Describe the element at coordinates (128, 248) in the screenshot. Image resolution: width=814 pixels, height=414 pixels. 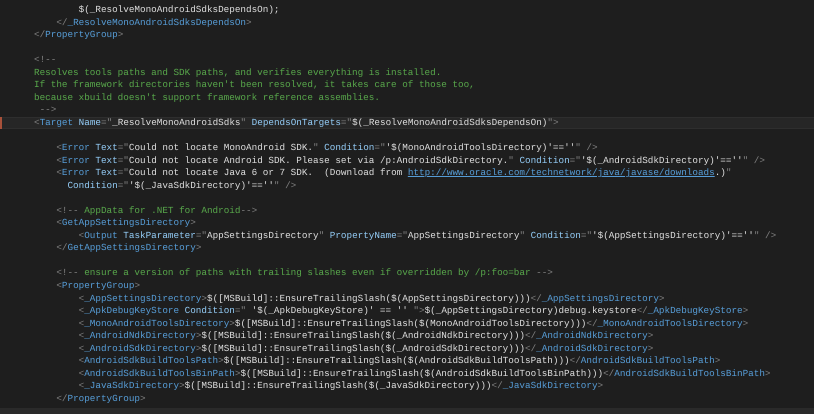
I see `code-line: </GetAppSettingsDirectory>` at that location.